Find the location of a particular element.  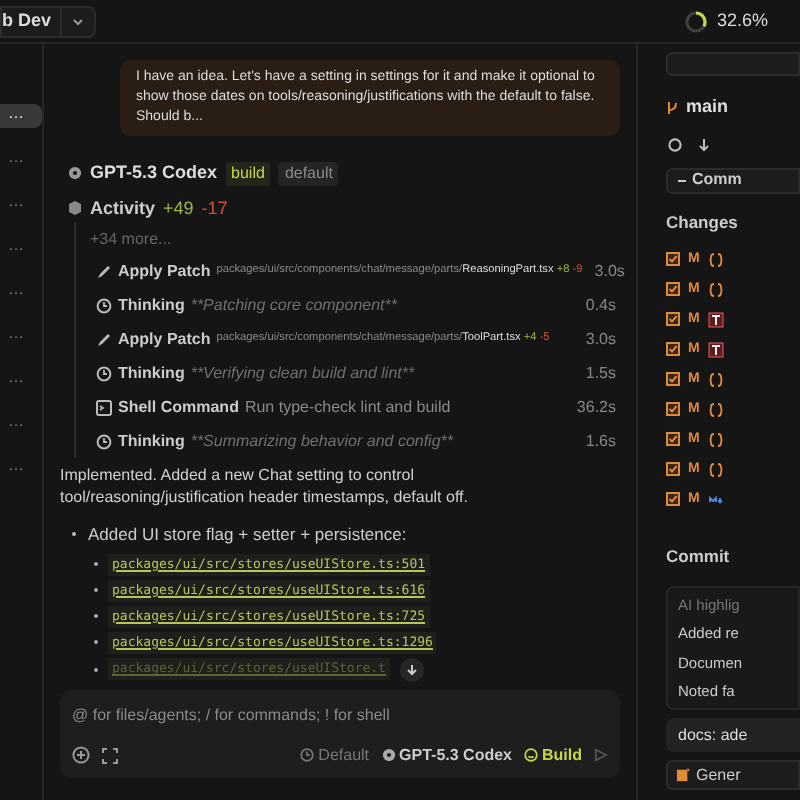

markdown-icon is located at coordinates (716, 499).